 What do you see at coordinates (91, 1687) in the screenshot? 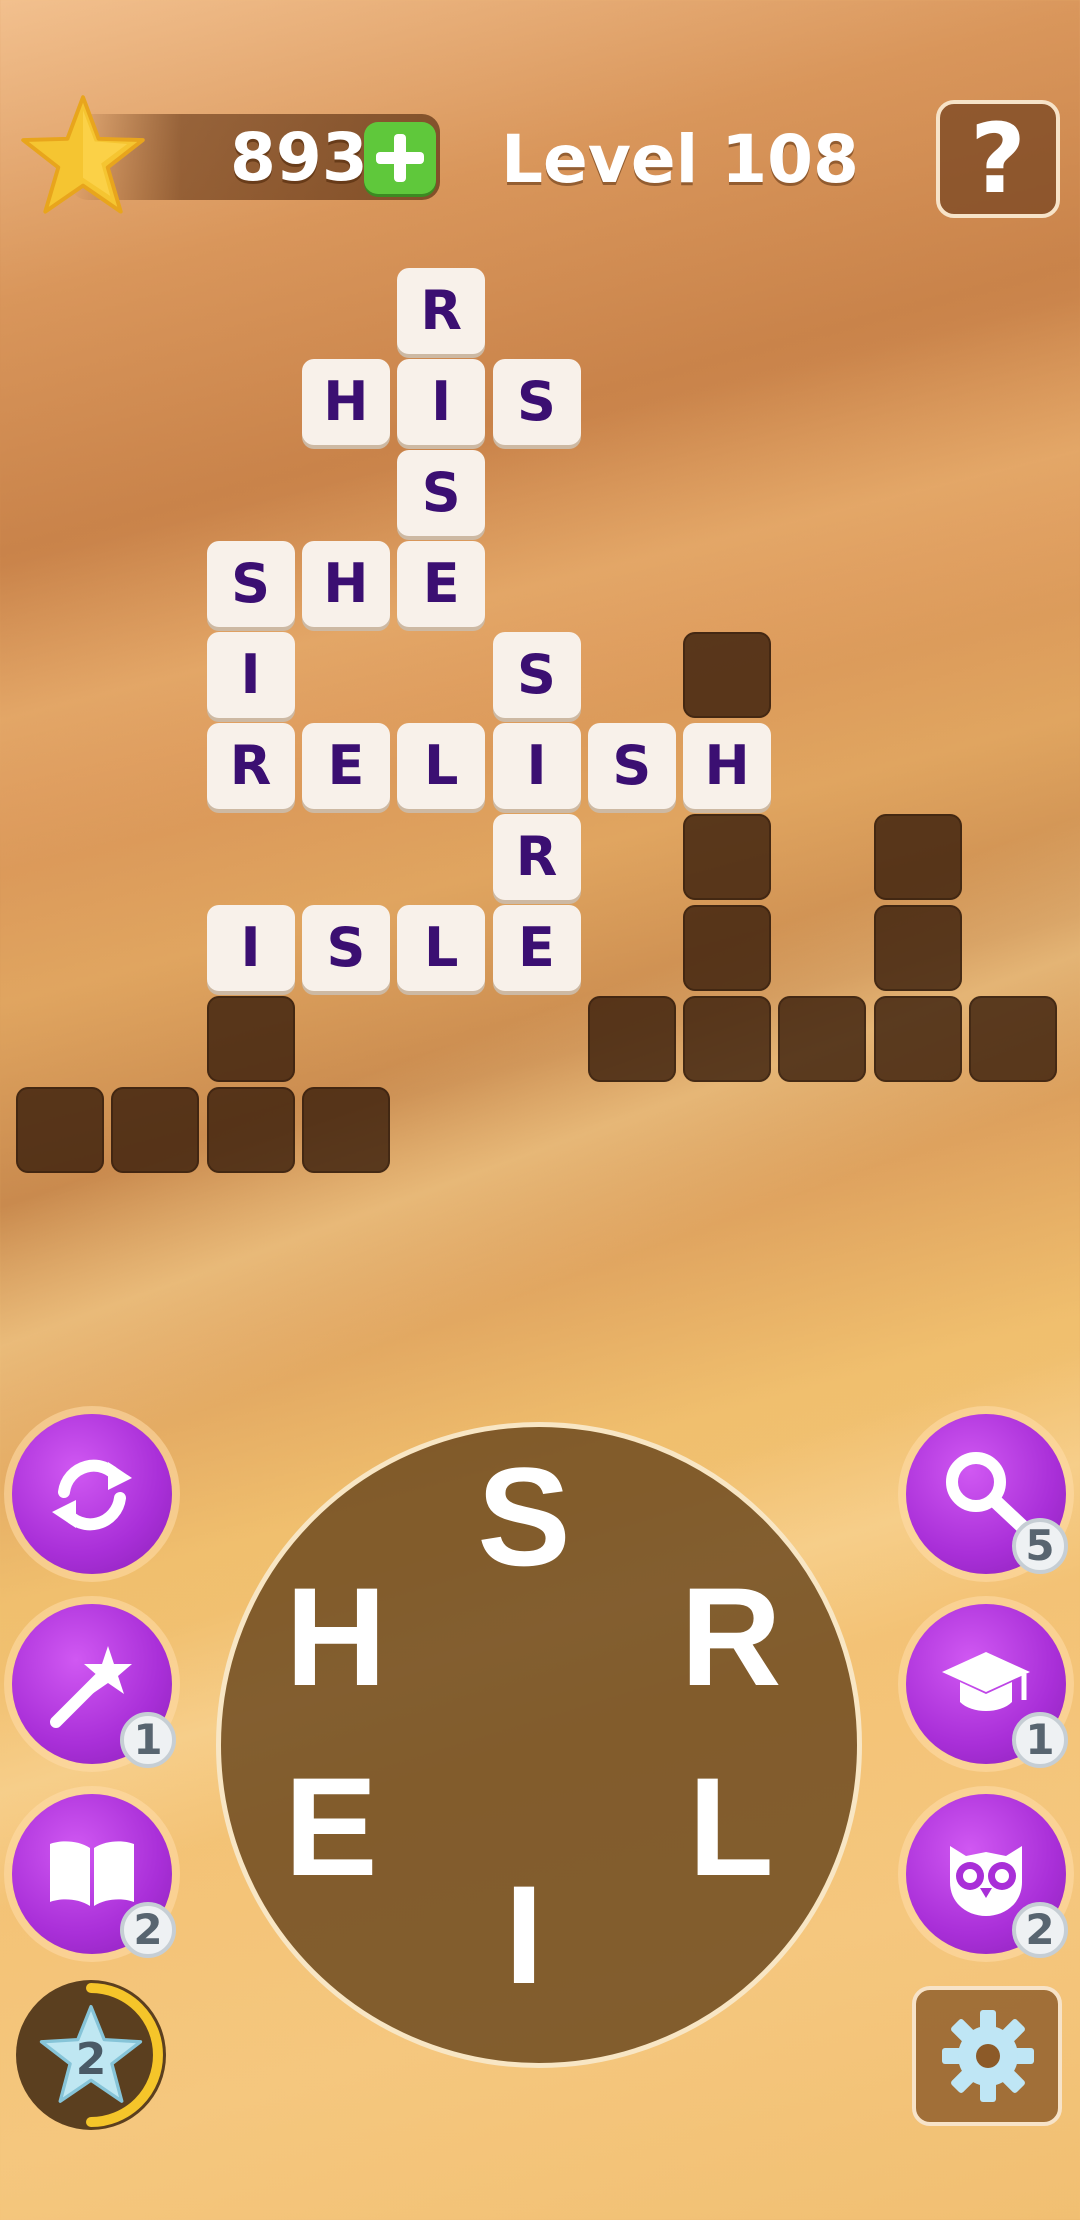
I see `magic-wand-icon` at bounding box center [91, 1687].